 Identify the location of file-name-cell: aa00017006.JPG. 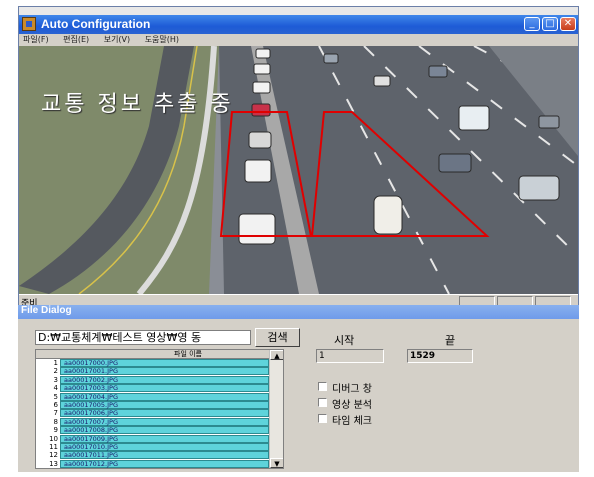
(164, 413).